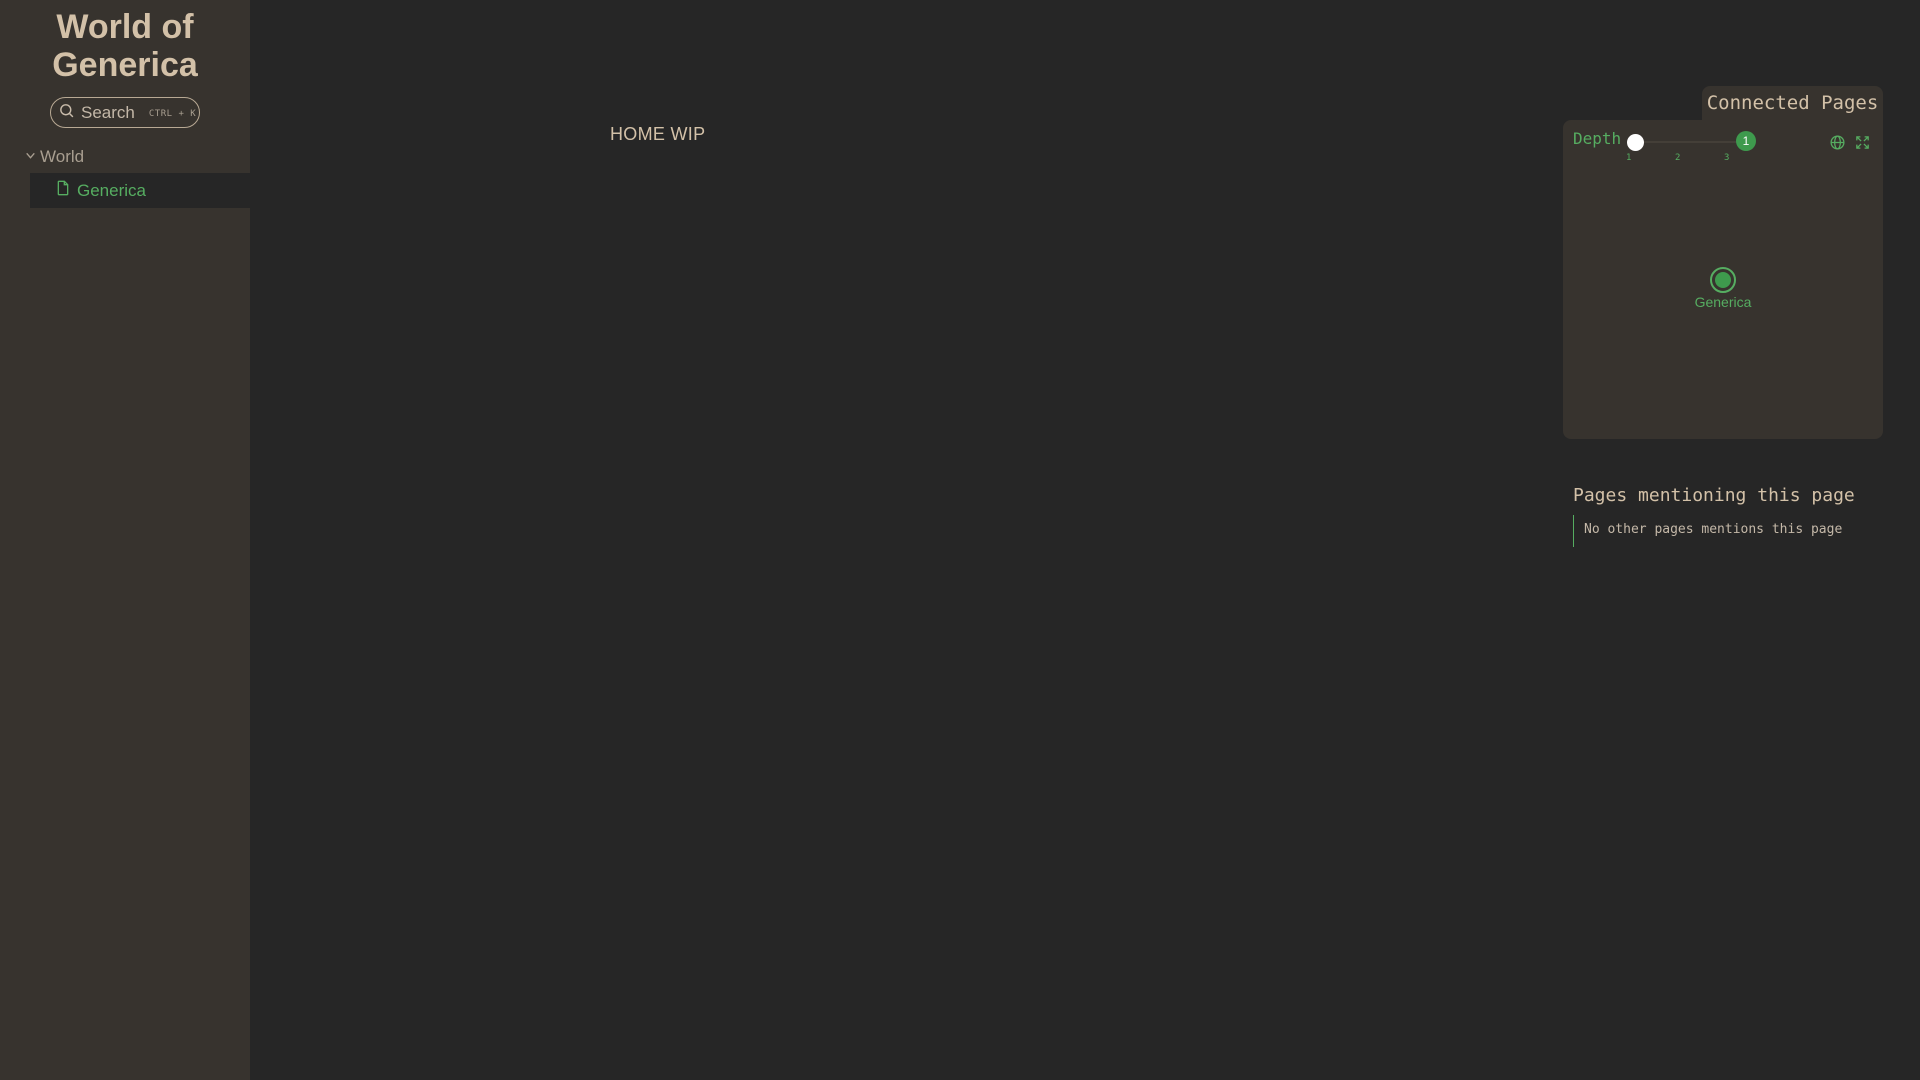  I want to click on graph-node-current, so click(1723, 280).